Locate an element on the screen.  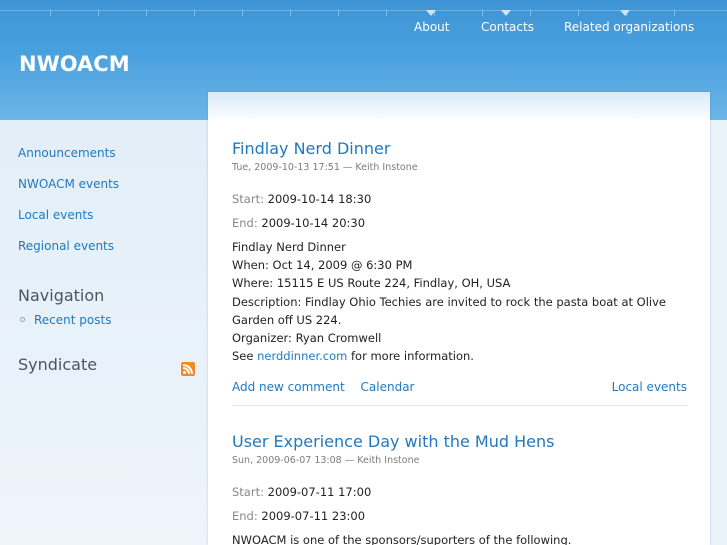
nav-contacts: Contacts is located at coordinates (507, 27).